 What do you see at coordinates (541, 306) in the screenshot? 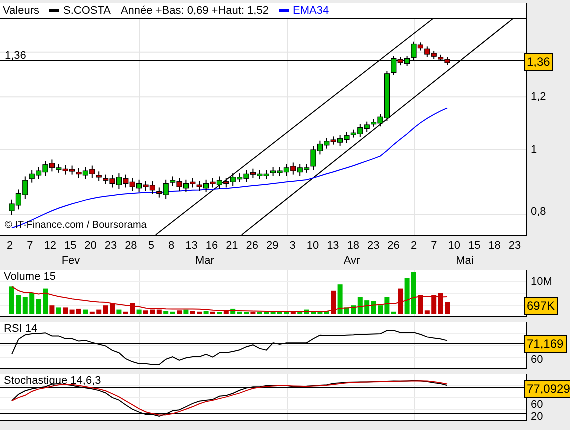
I see `last-value-badge: 697K` at bounding box center [541, 306].